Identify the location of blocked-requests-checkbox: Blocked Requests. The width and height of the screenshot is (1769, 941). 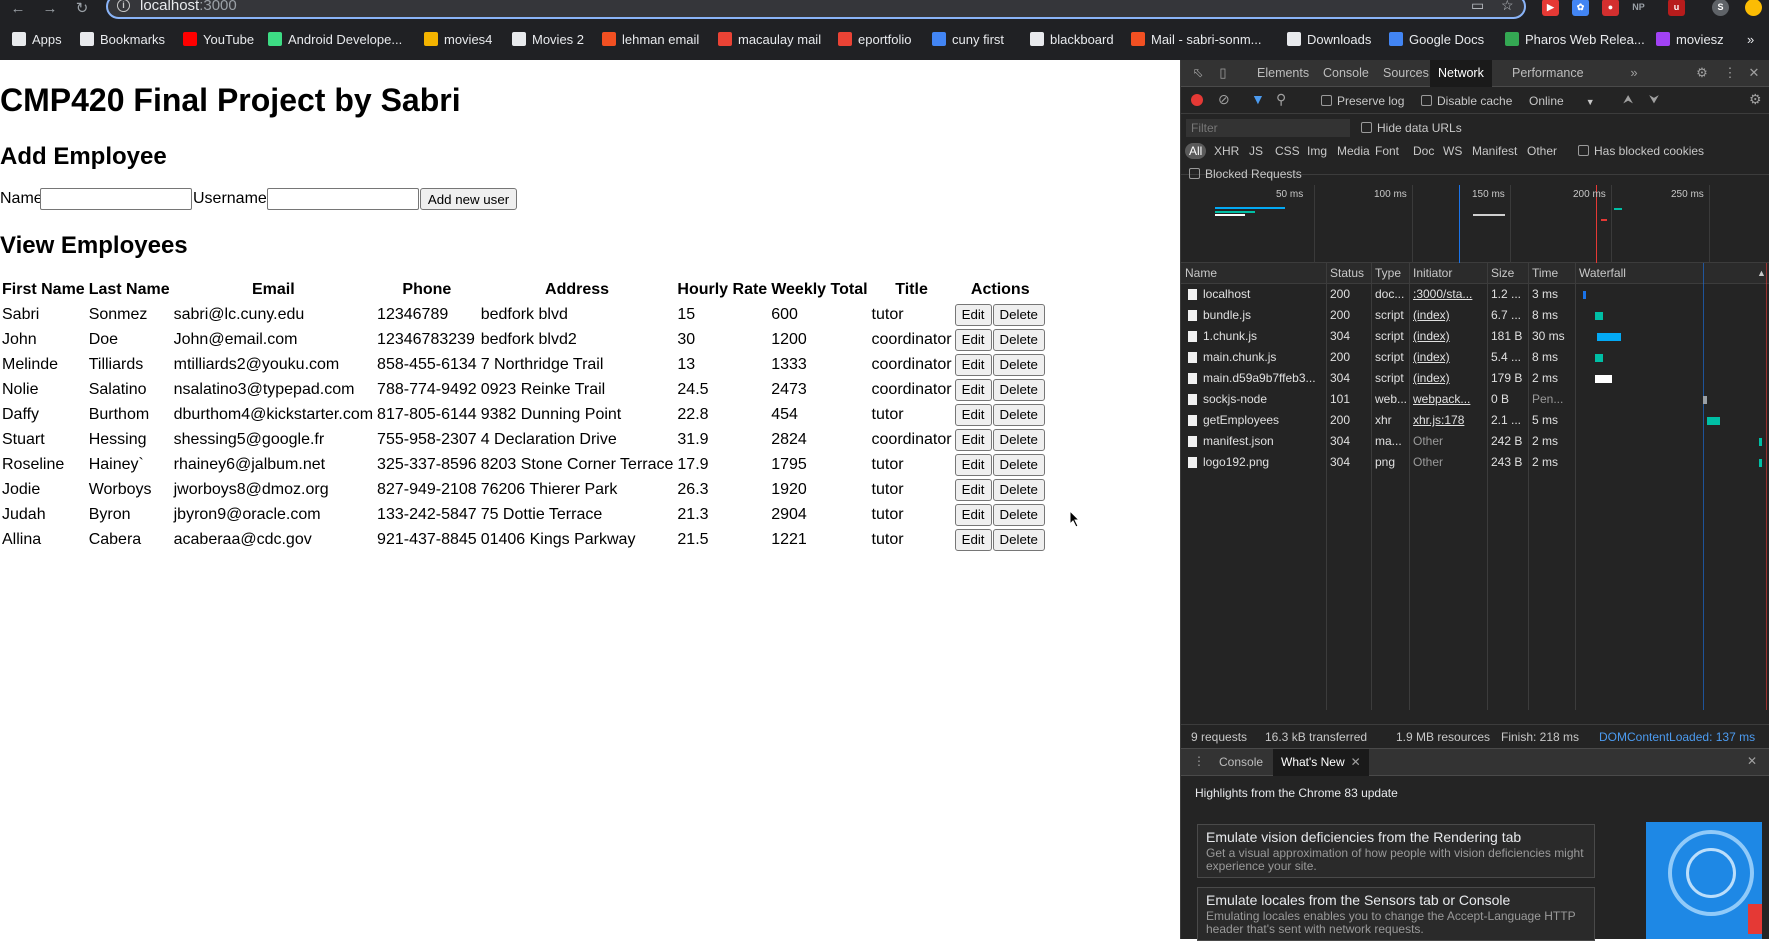
(1245, 174).